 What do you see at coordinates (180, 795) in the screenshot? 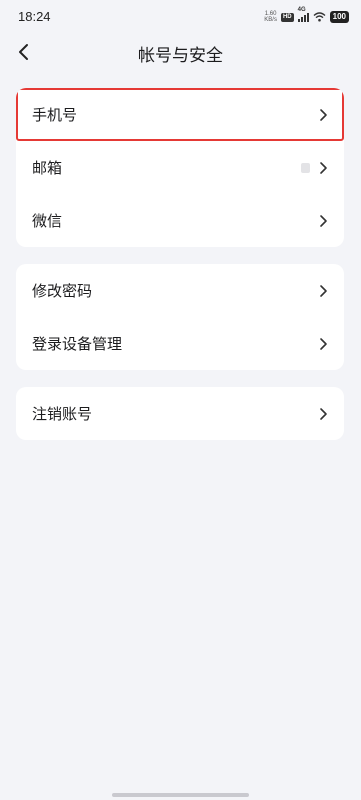
I see `home-indicator` at bounding box center [180, 795].